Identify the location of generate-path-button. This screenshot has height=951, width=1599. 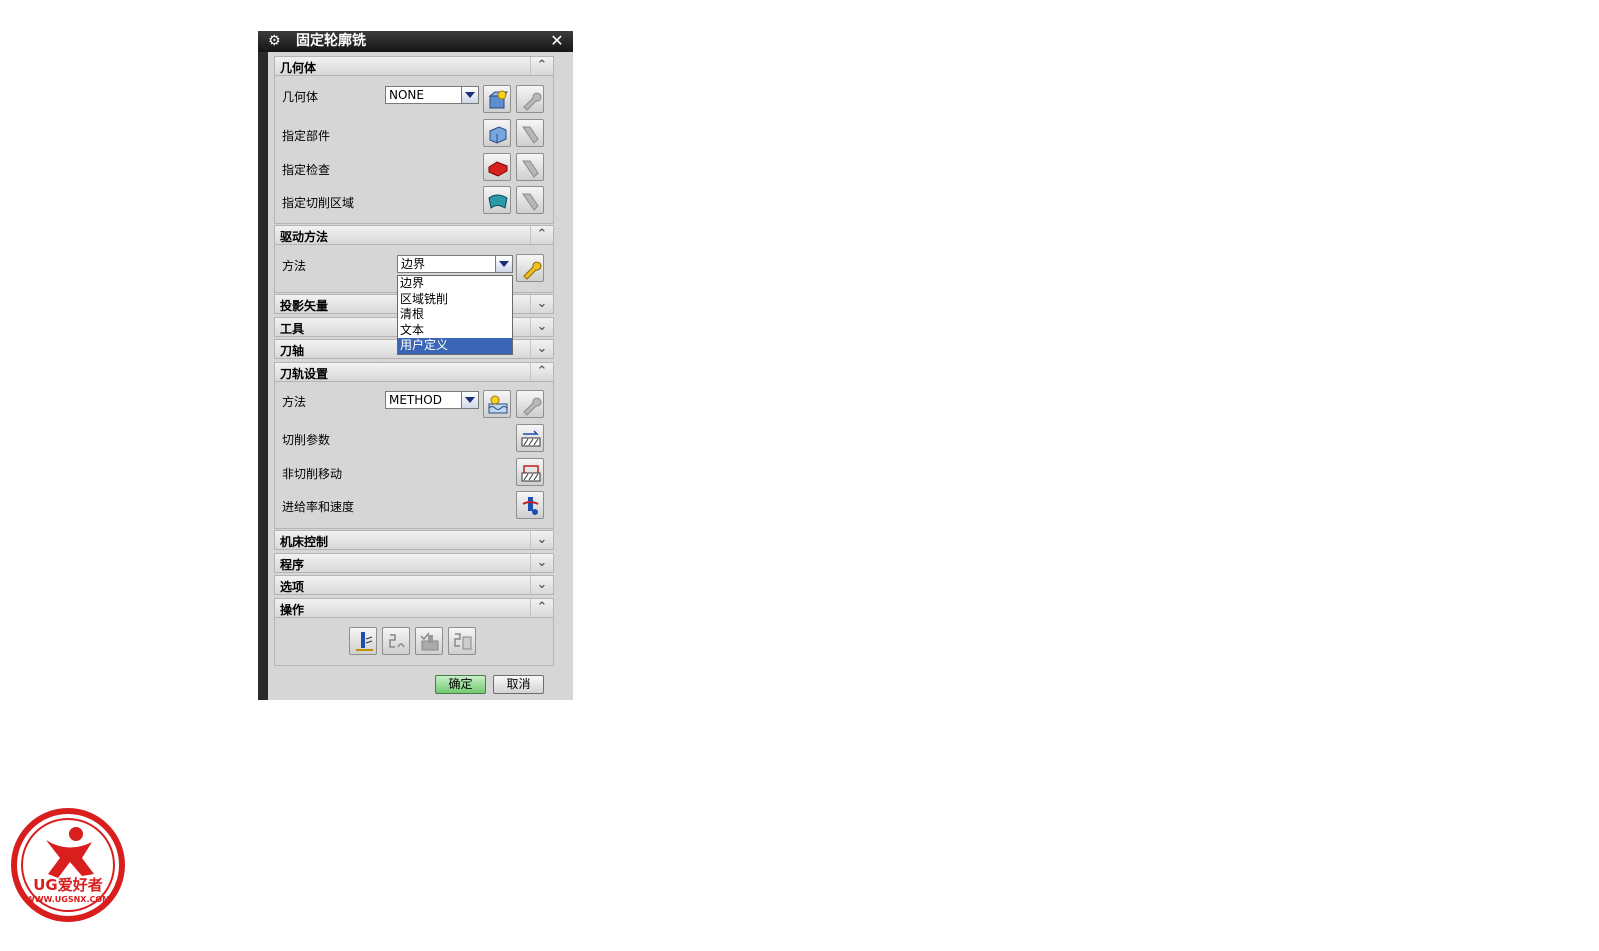
(363, 641).